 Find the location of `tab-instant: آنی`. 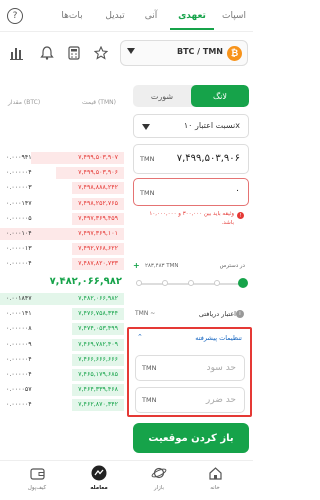

tab-instant: آنی is located at coordinates (151, 16).